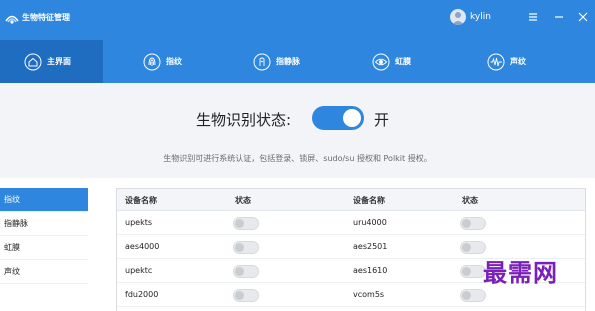  I want to click on minimize-icon, so click(559, 17).